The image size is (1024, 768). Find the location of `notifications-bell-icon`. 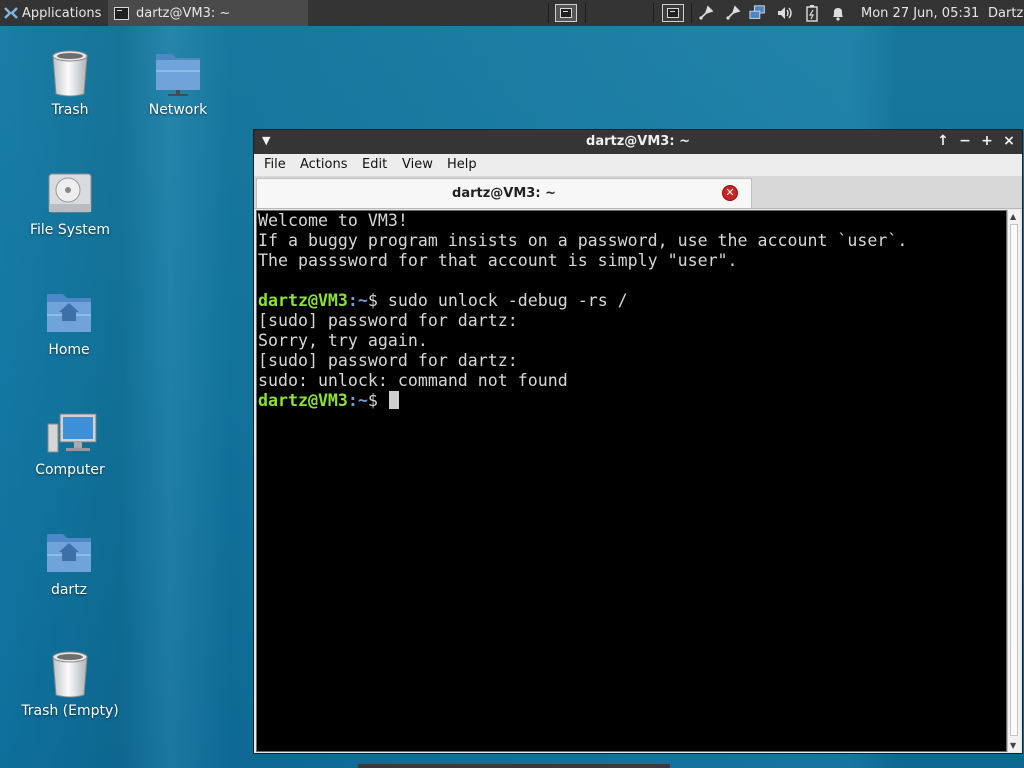

notifications-bell-icon is located at coordinates (838, 13).